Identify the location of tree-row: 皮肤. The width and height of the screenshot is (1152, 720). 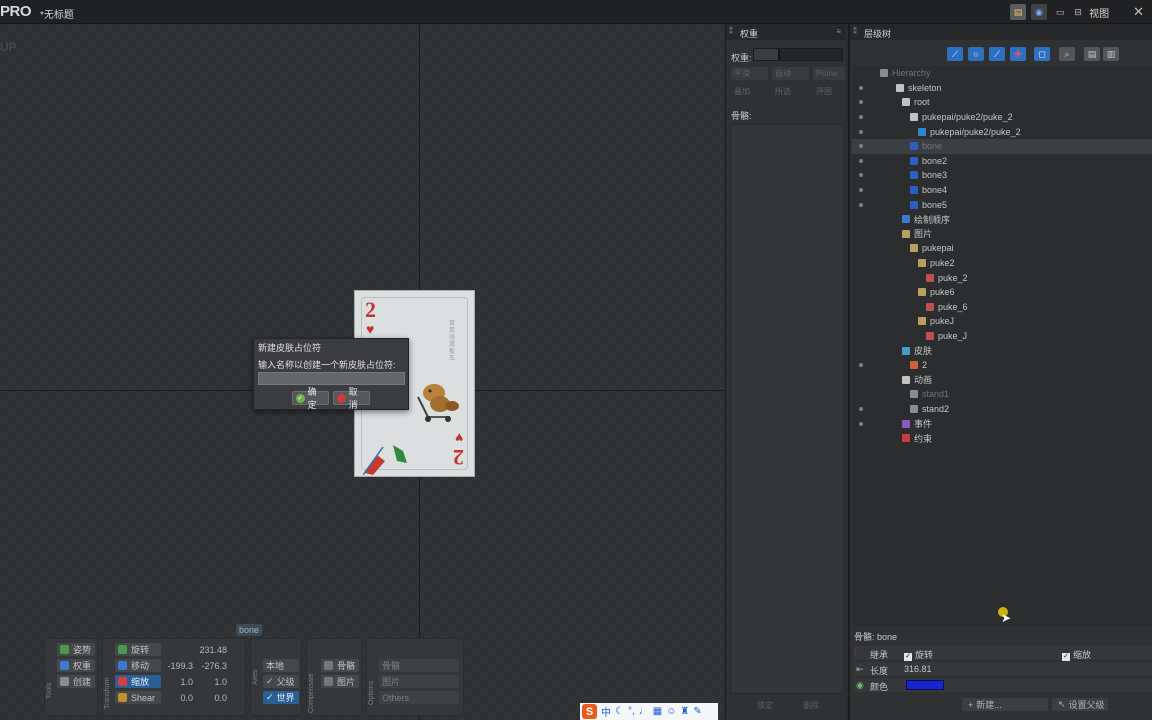
(1002, 350).